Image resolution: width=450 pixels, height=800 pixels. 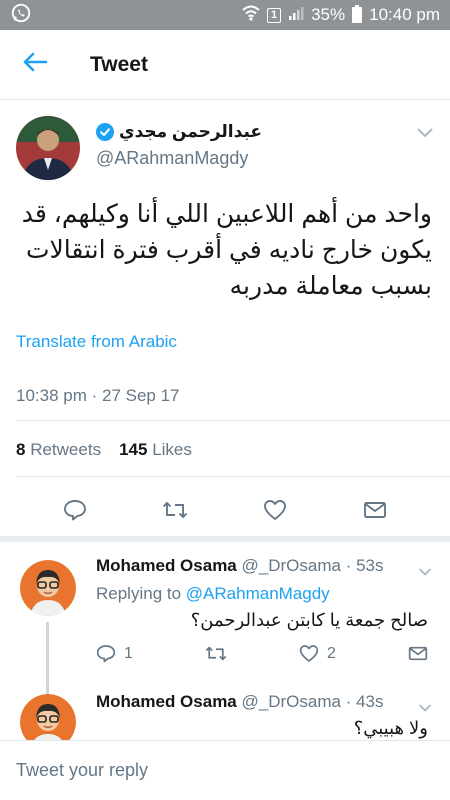 I want to click on signal-icon, so click(x=296, y=15).